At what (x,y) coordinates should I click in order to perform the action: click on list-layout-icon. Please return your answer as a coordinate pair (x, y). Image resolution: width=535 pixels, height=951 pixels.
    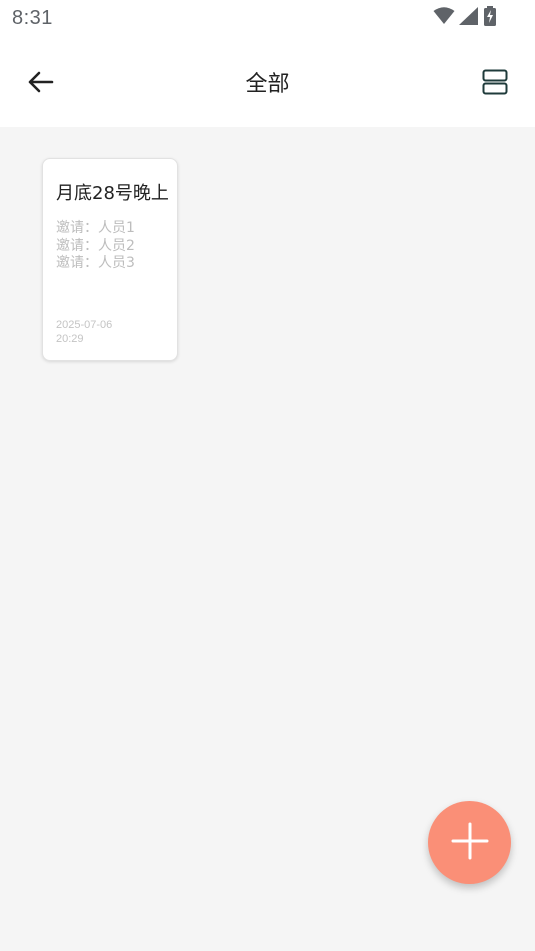
    Looking at the image, I should click on (495, 84).